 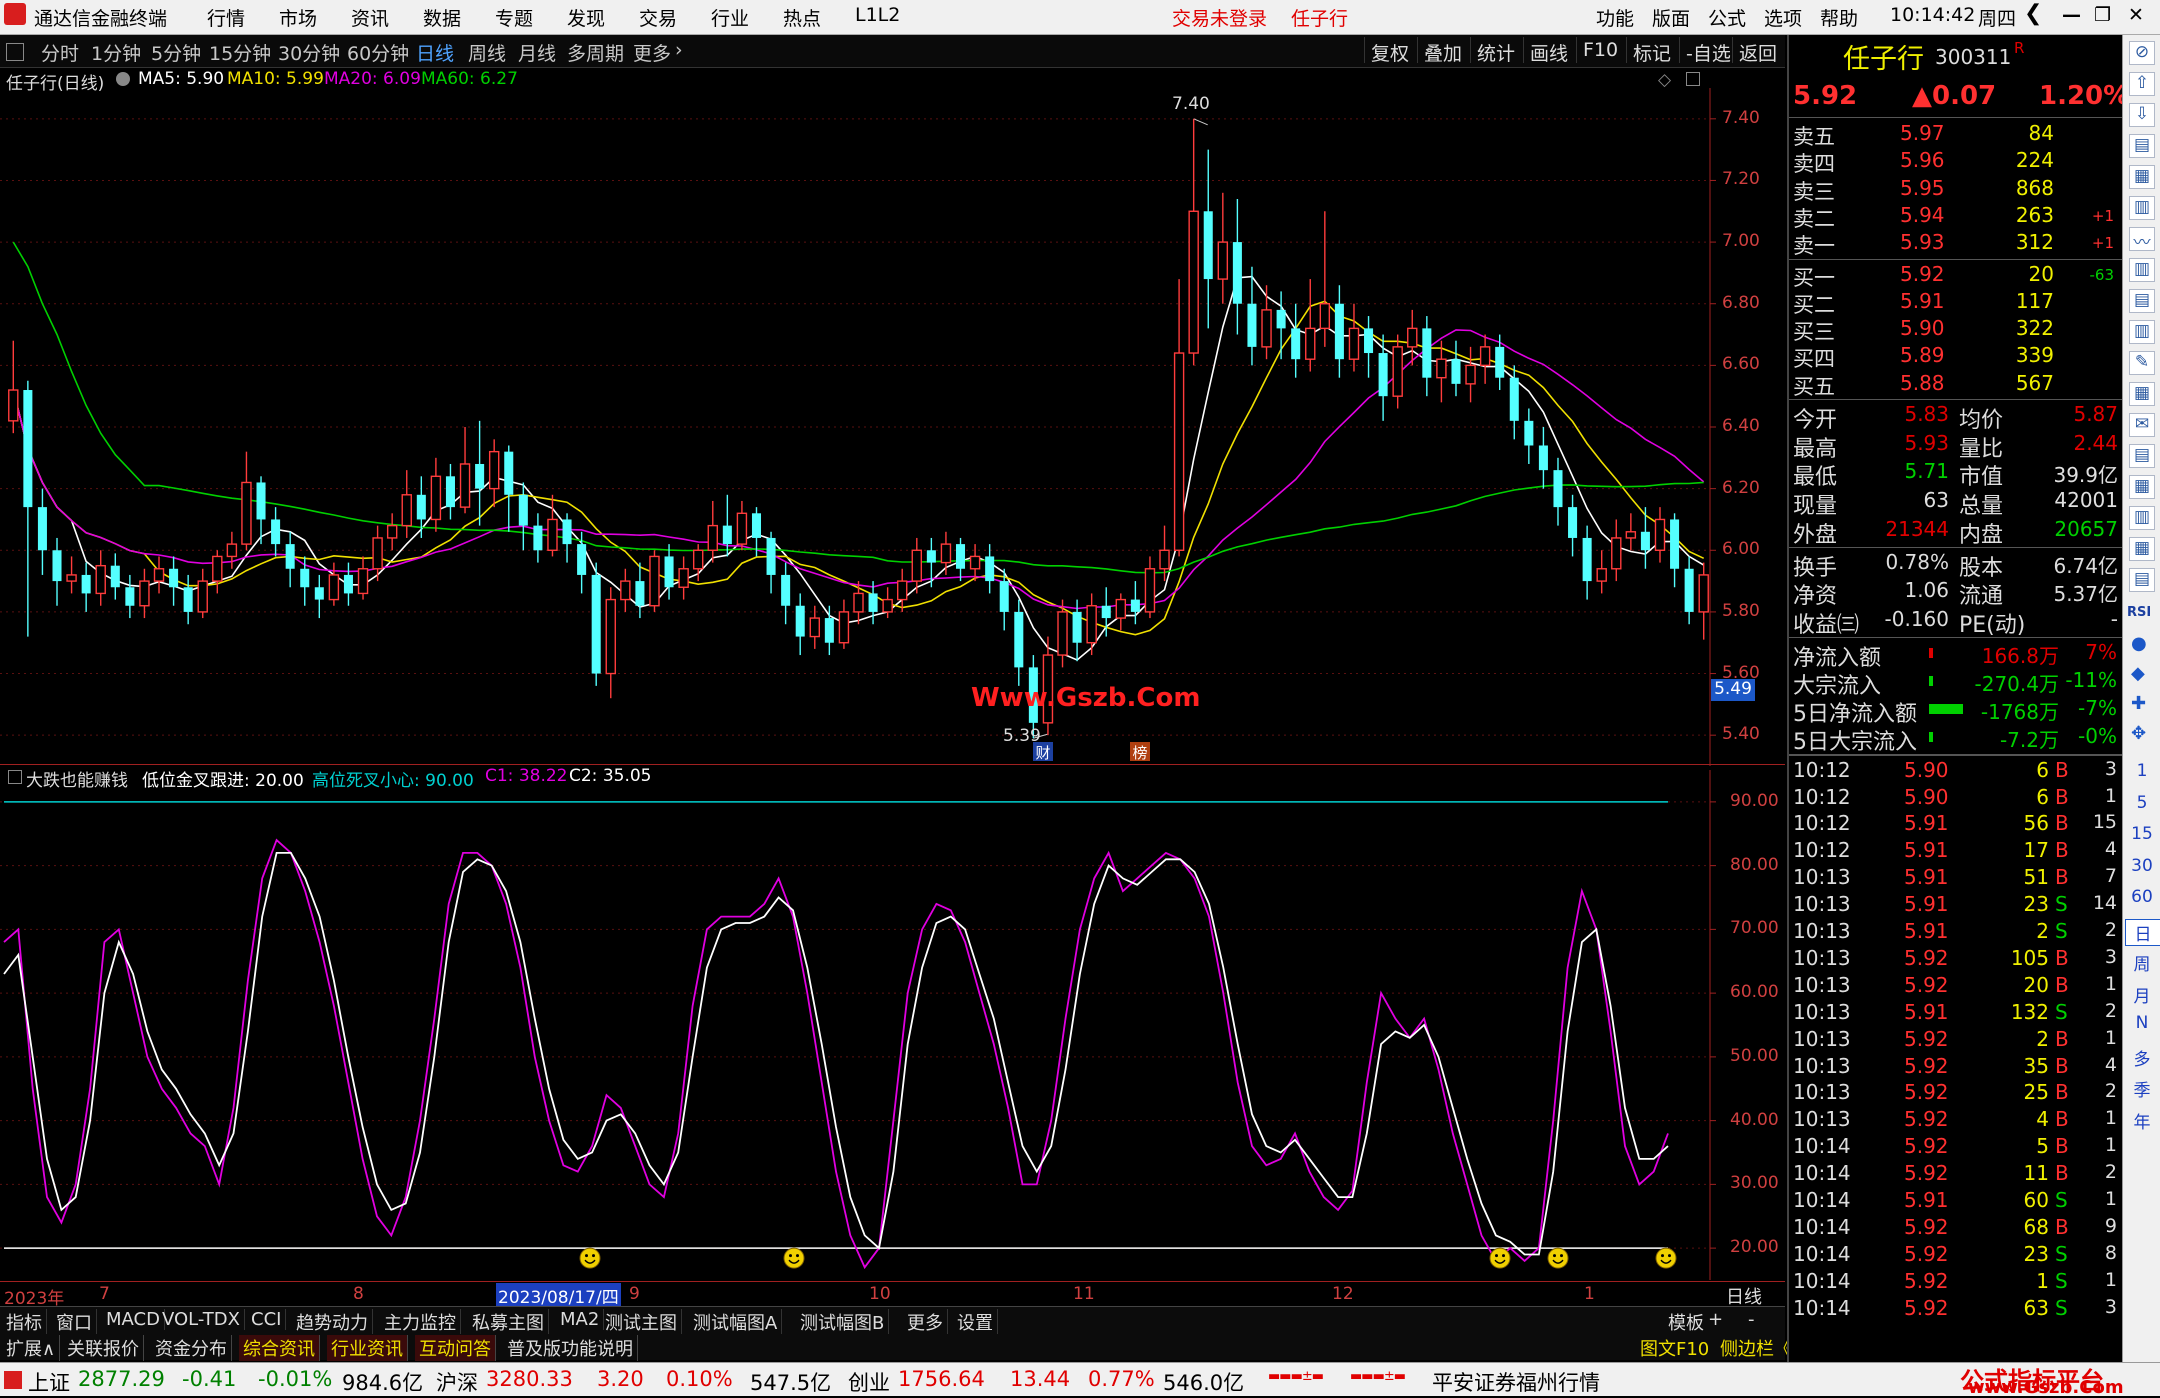 I want to click on menu-item-news: 资讯, so click(x=370, y=17).